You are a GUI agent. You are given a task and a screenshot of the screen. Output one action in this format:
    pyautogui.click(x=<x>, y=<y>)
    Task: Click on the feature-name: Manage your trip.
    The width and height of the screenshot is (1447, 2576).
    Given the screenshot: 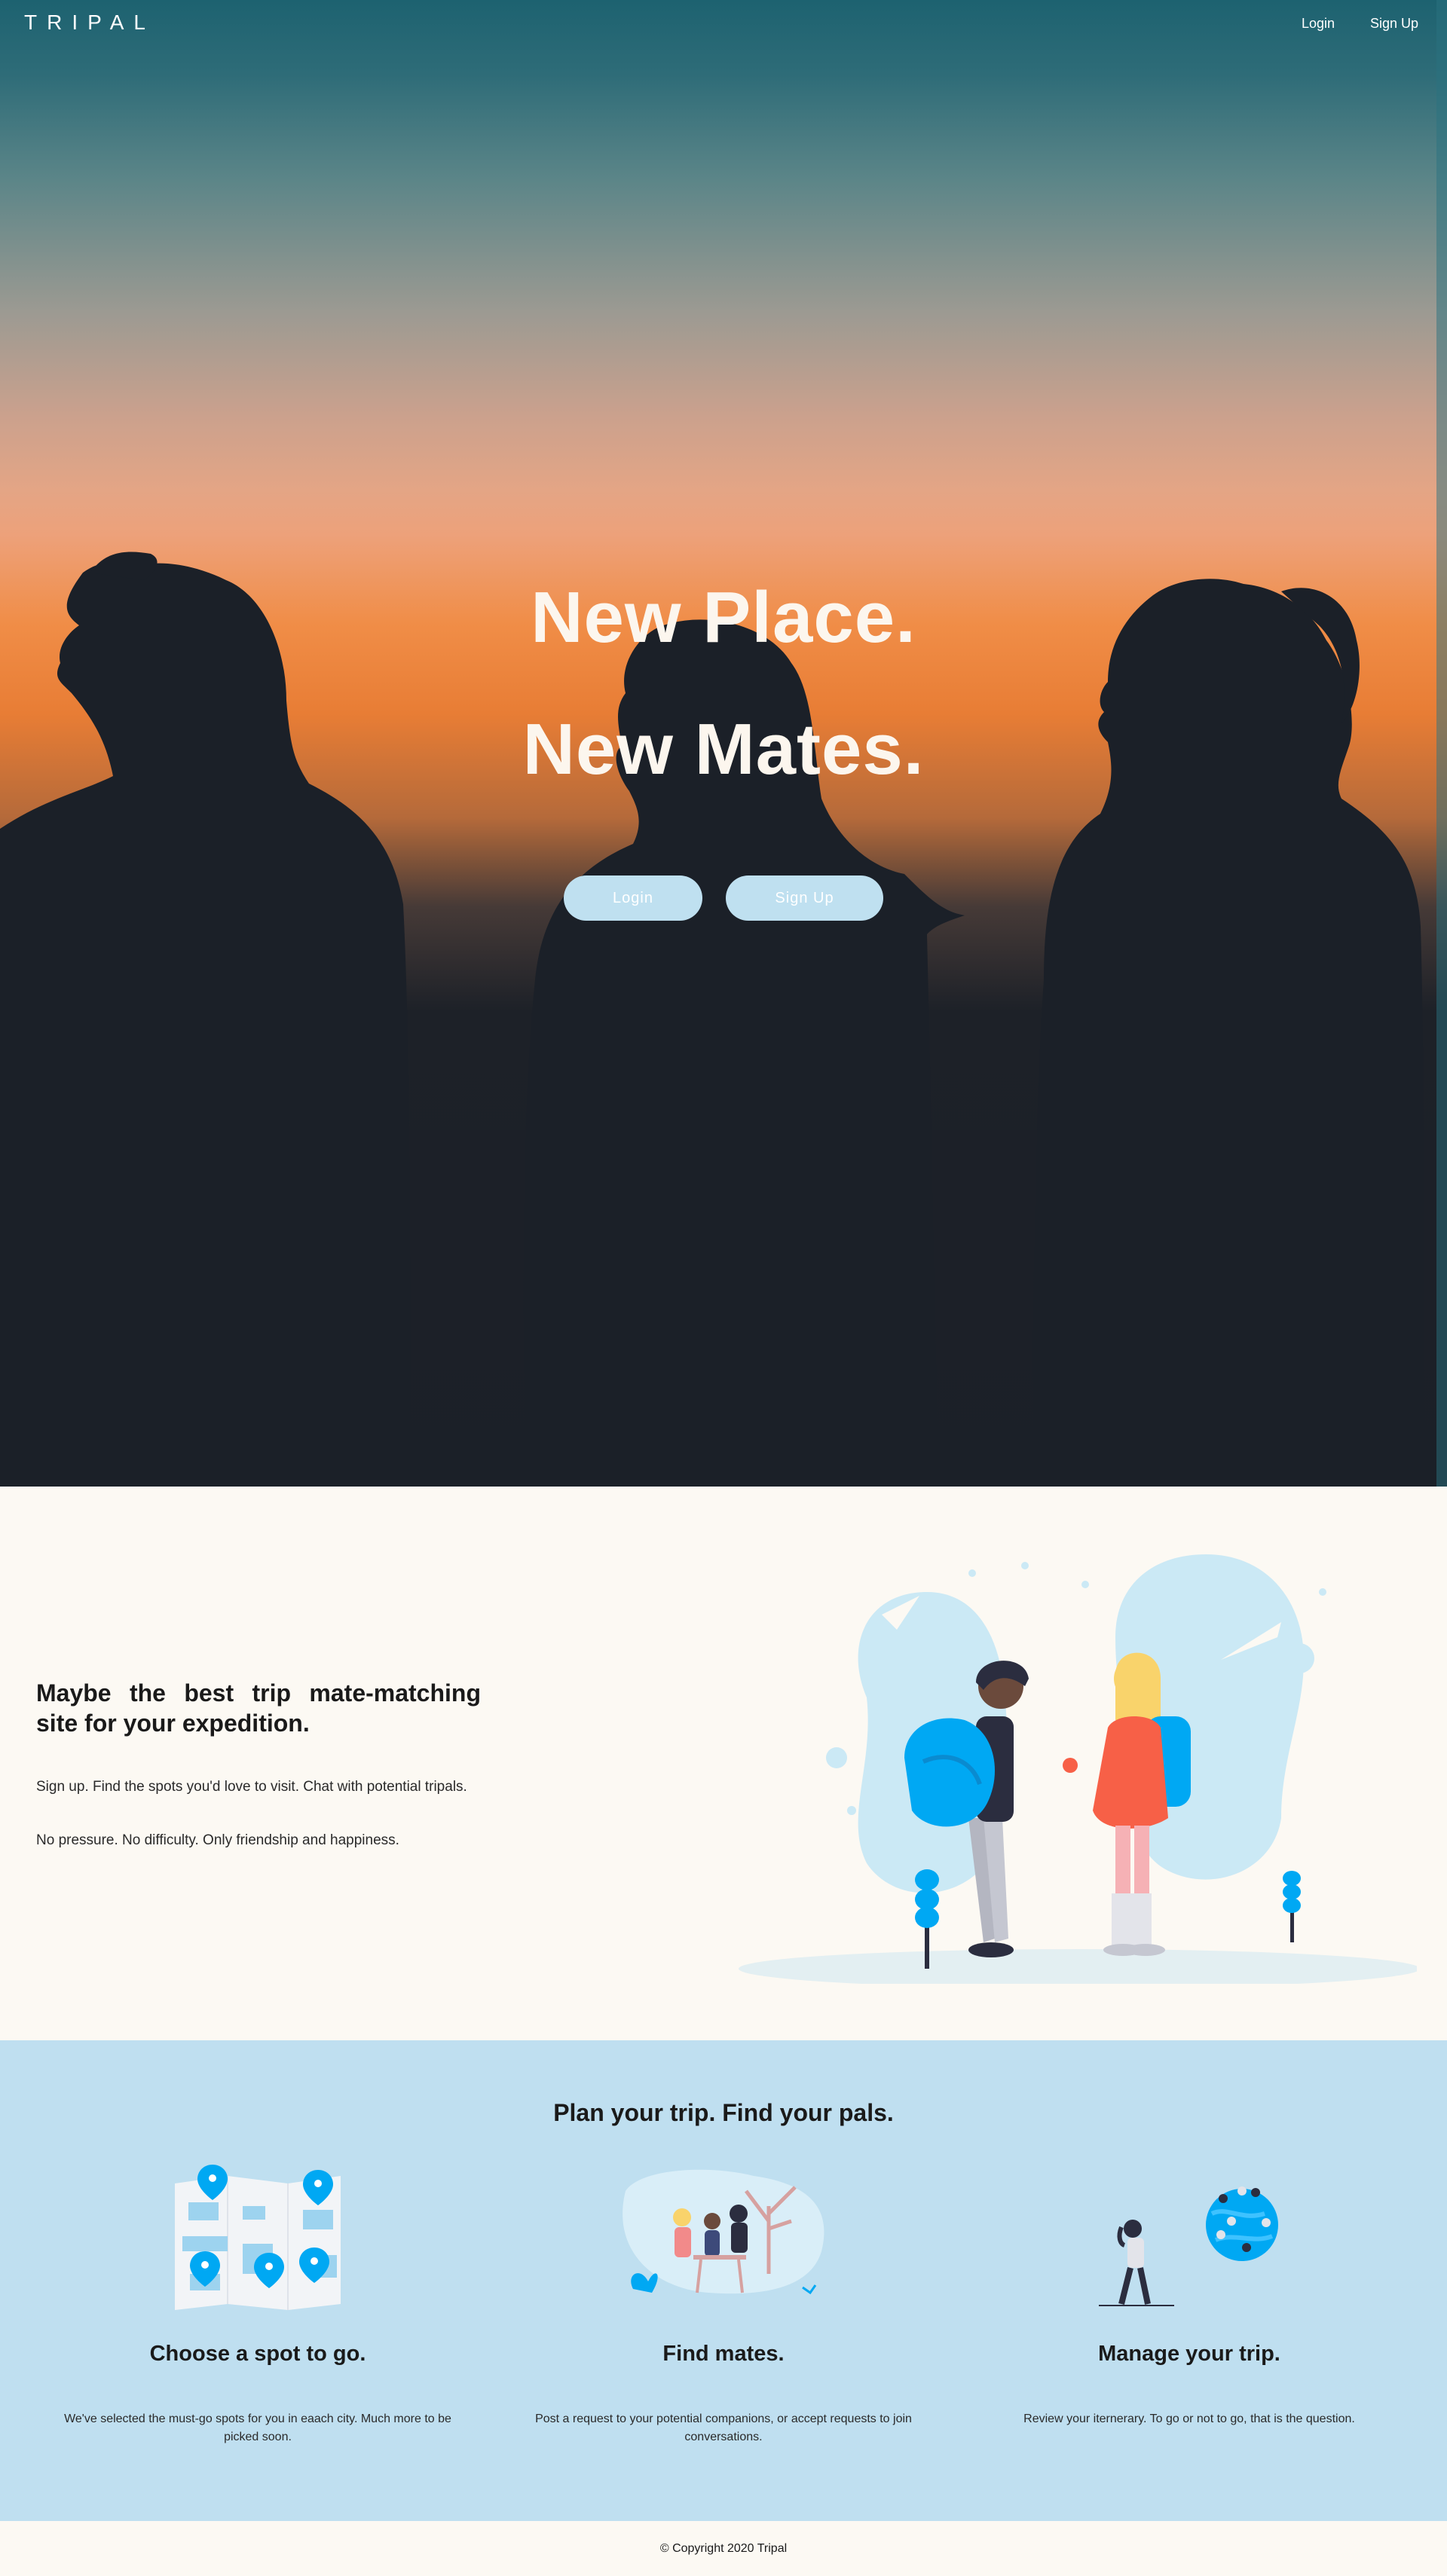 What is the action you would take?
    pyautogui.click(x=1189, y=2354)
    